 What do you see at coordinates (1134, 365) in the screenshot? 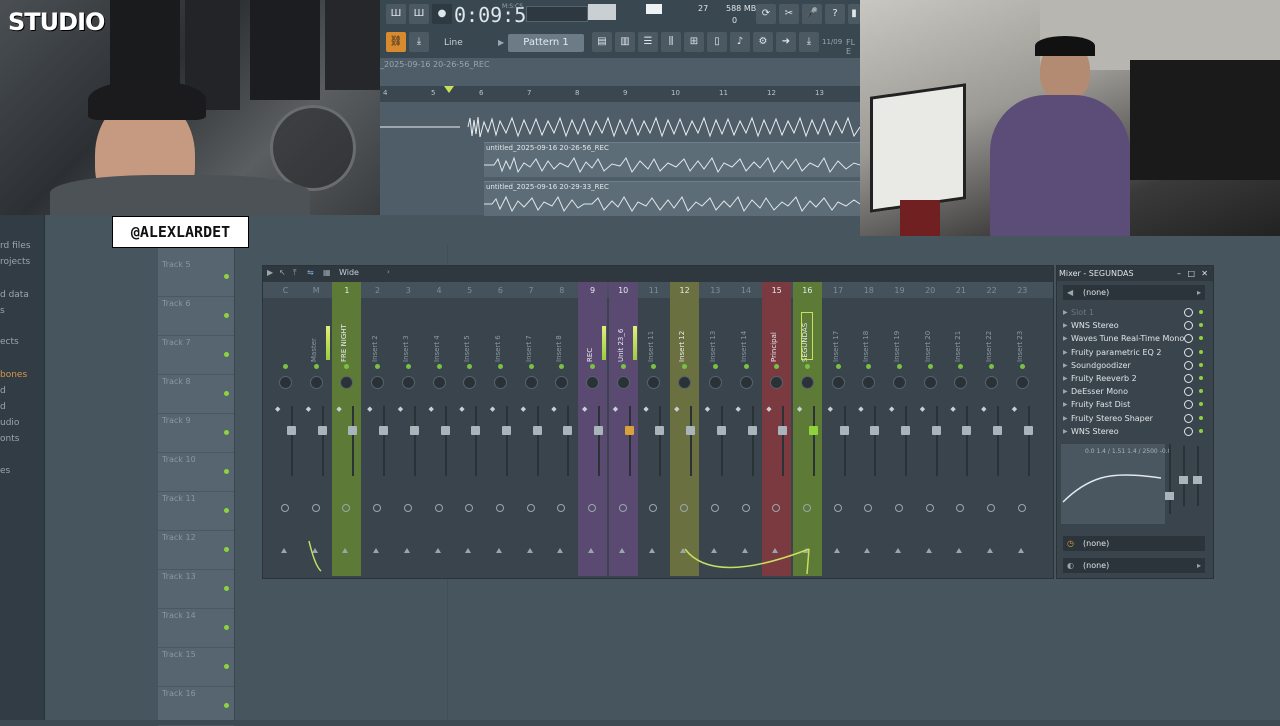
I see `fx-slot: ▶ Soundgoodizer` at bounding box center [1134, 365].